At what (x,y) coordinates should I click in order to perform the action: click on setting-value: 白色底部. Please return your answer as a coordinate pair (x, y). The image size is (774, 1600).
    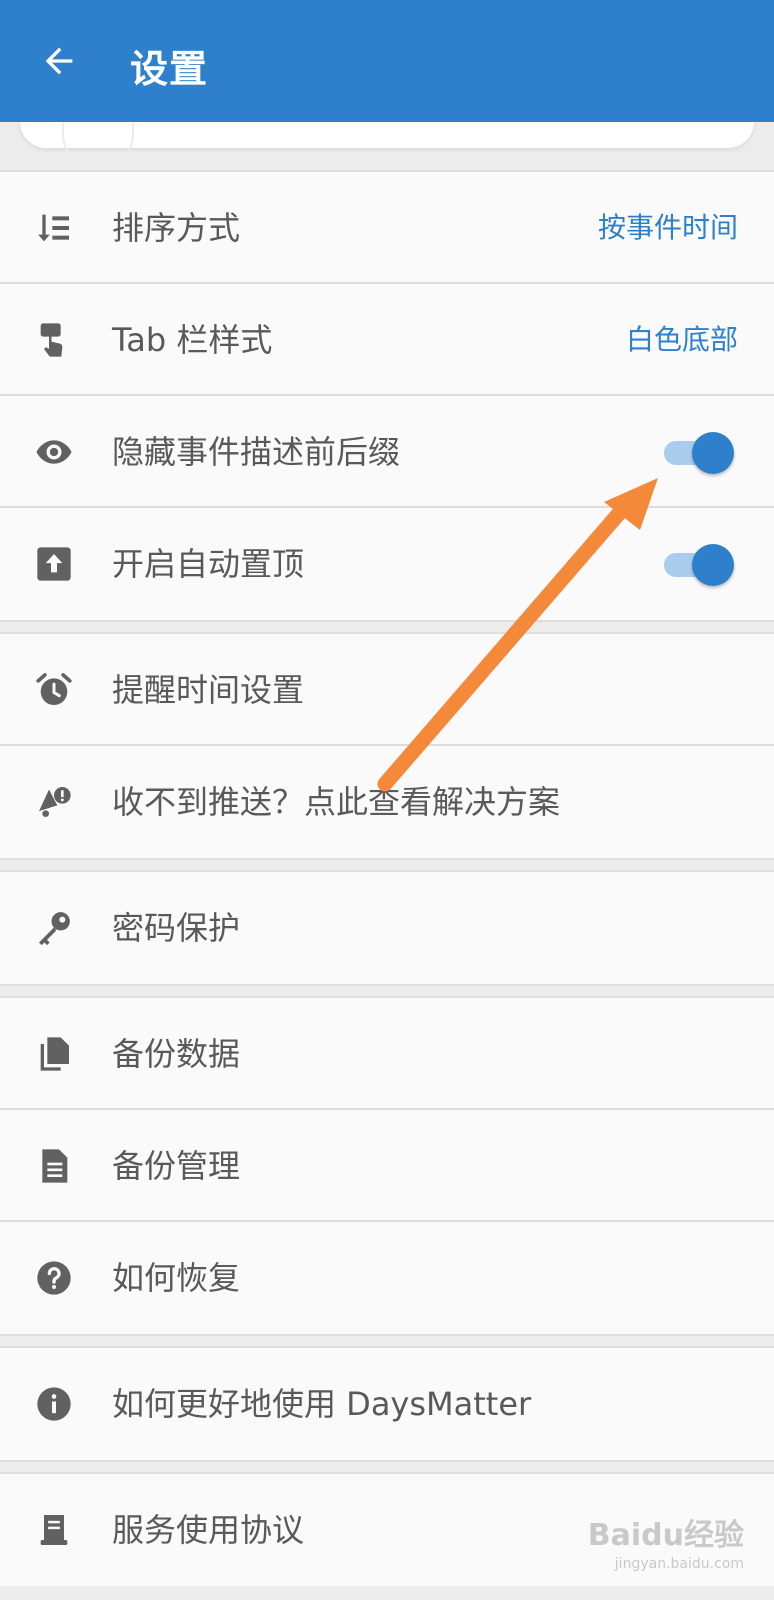
    Looking at the image, I should click on (682, 340).